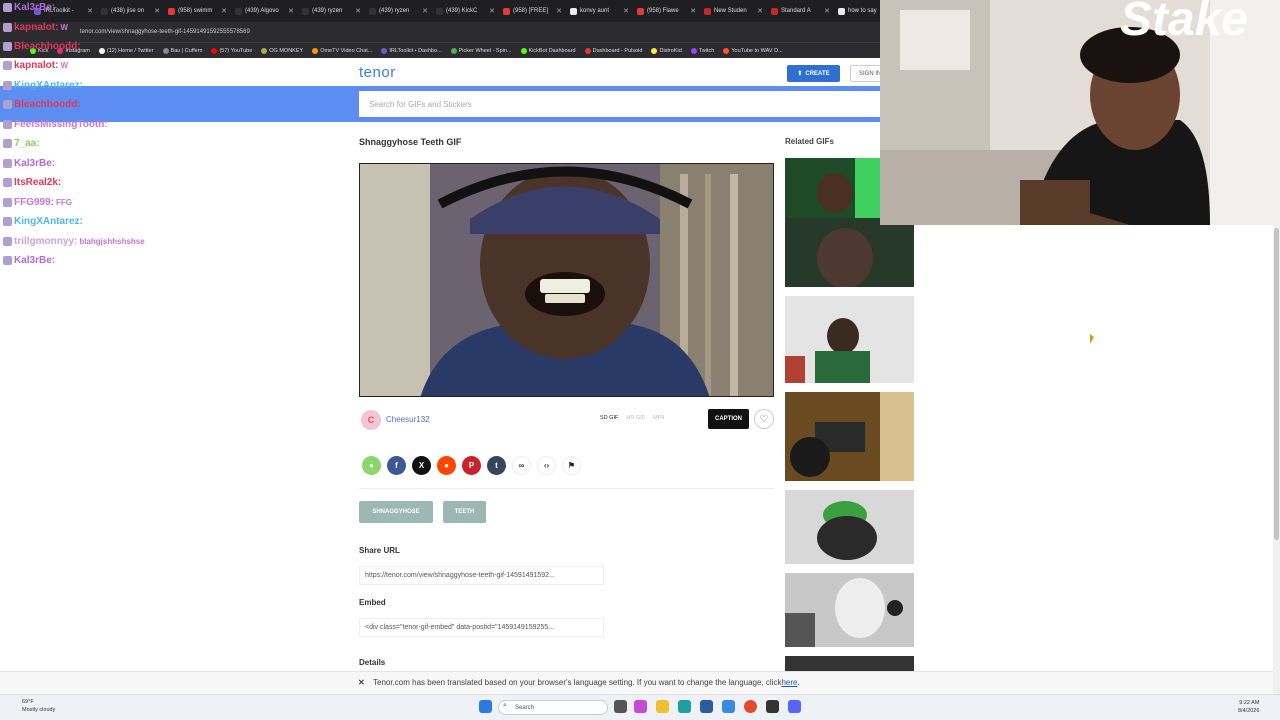 The height and width of the screenshot is (720, 1280). Describe the element at coordinates (371, 465) in the screenshot. I see `message-share-icon: ●` at that location.